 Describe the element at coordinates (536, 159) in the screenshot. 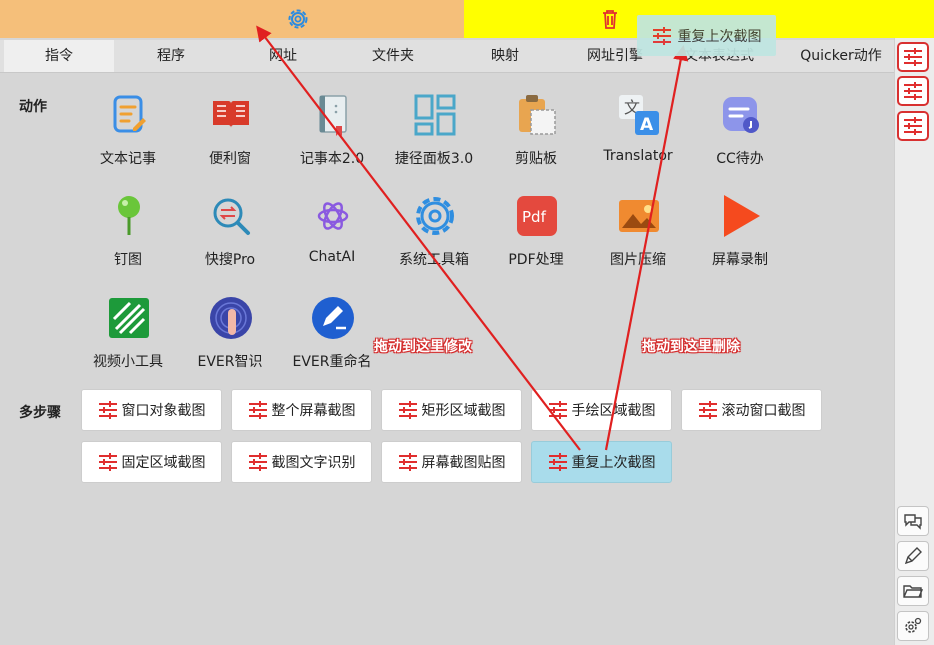

I see `action-label: 剪贴板` at that location.